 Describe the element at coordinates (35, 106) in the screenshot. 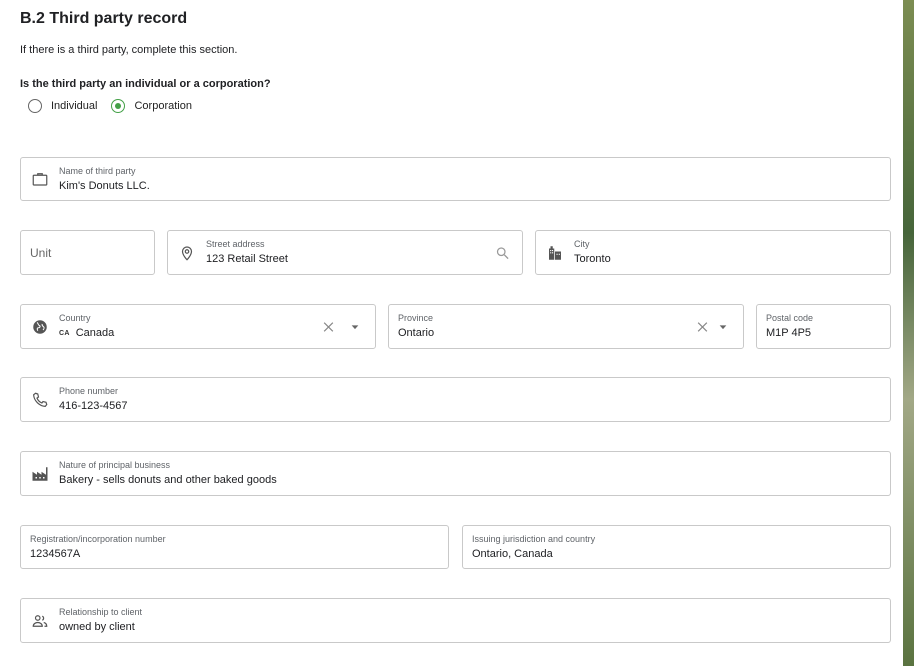

I see `radio-circle-icon` at that location.